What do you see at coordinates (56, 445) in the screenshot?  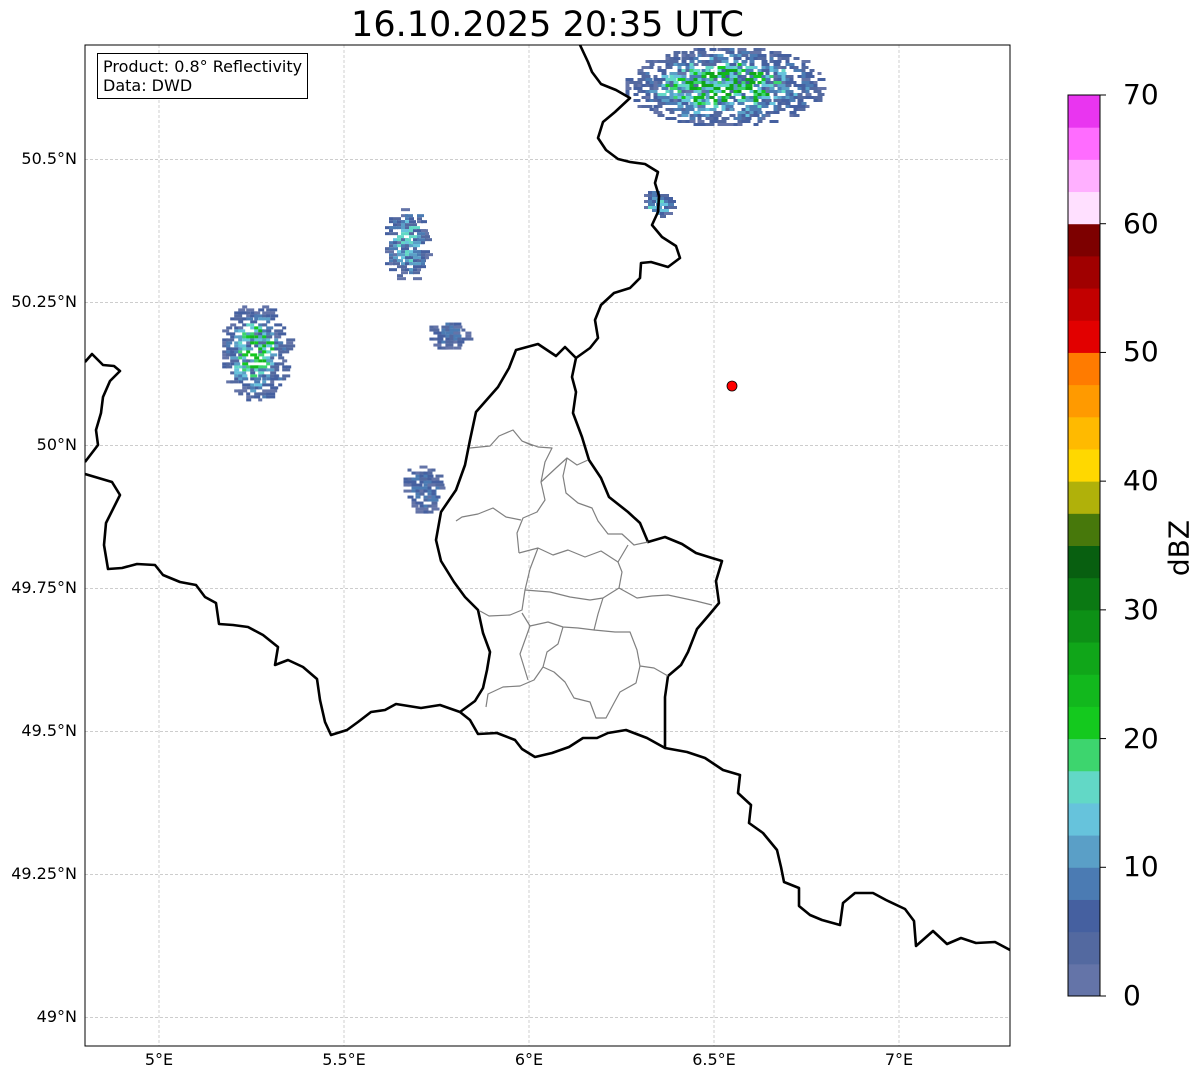 I see `lat-tick-label: 50°N` at bounding box center [56, 445].